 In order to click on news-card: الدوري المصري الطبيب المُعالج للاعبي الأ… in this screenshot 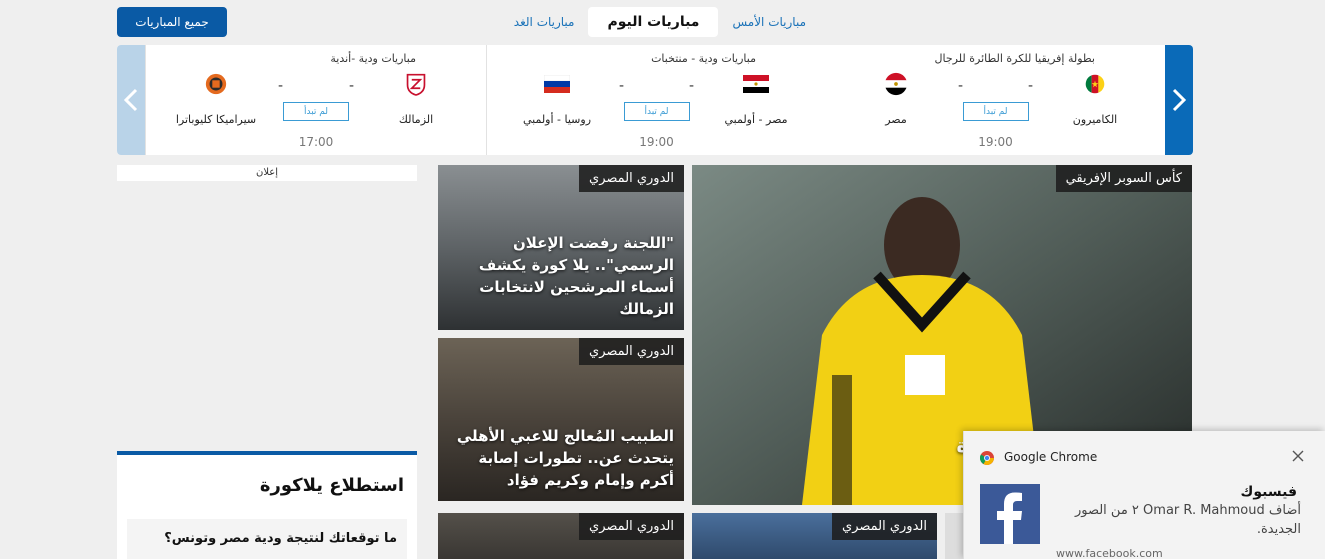, I will do `click(561, 419)`.